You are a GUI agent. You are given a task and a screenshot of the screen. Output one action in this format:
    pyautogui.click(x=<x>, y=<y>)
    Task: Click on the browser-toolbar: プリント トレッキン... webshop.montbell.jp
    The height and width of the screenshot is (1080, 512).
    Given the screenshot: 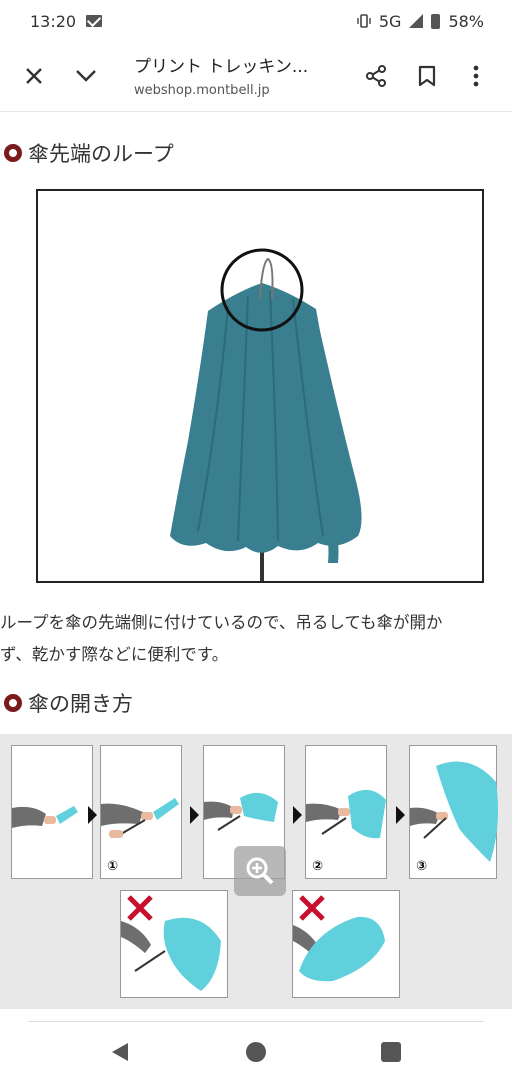 What is the action you would take?
    pyautogui.click(x=256, y=77)
    